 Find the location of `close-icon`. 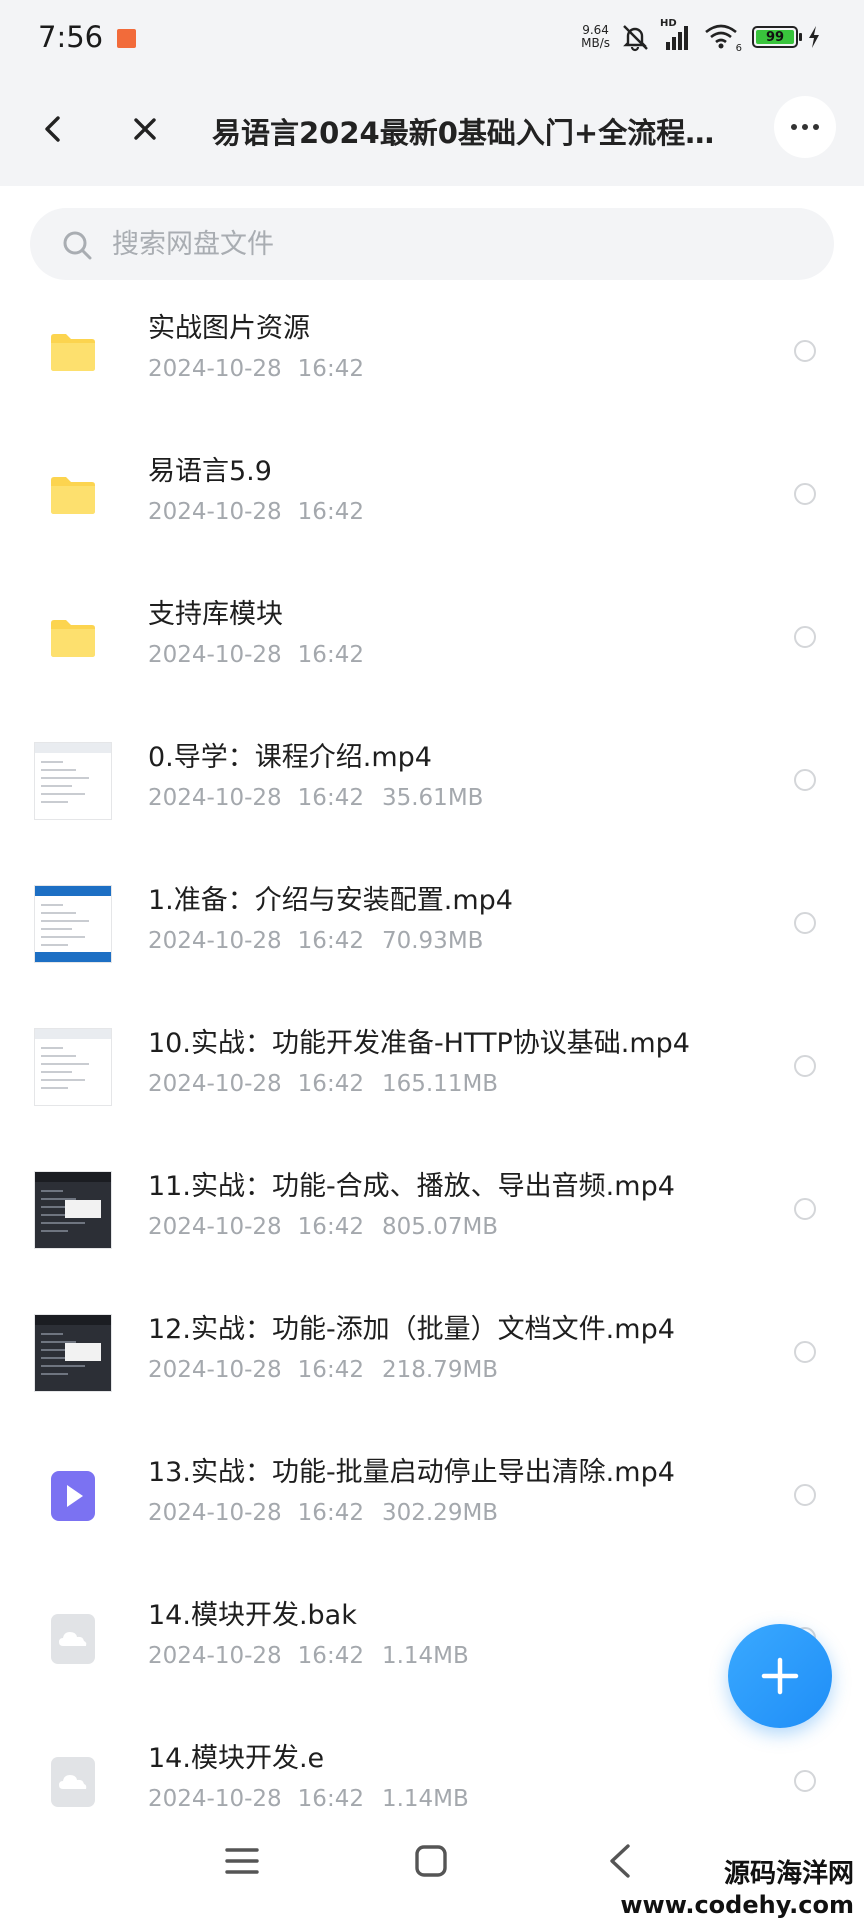

close-icon is located at coordinates (145, 129).